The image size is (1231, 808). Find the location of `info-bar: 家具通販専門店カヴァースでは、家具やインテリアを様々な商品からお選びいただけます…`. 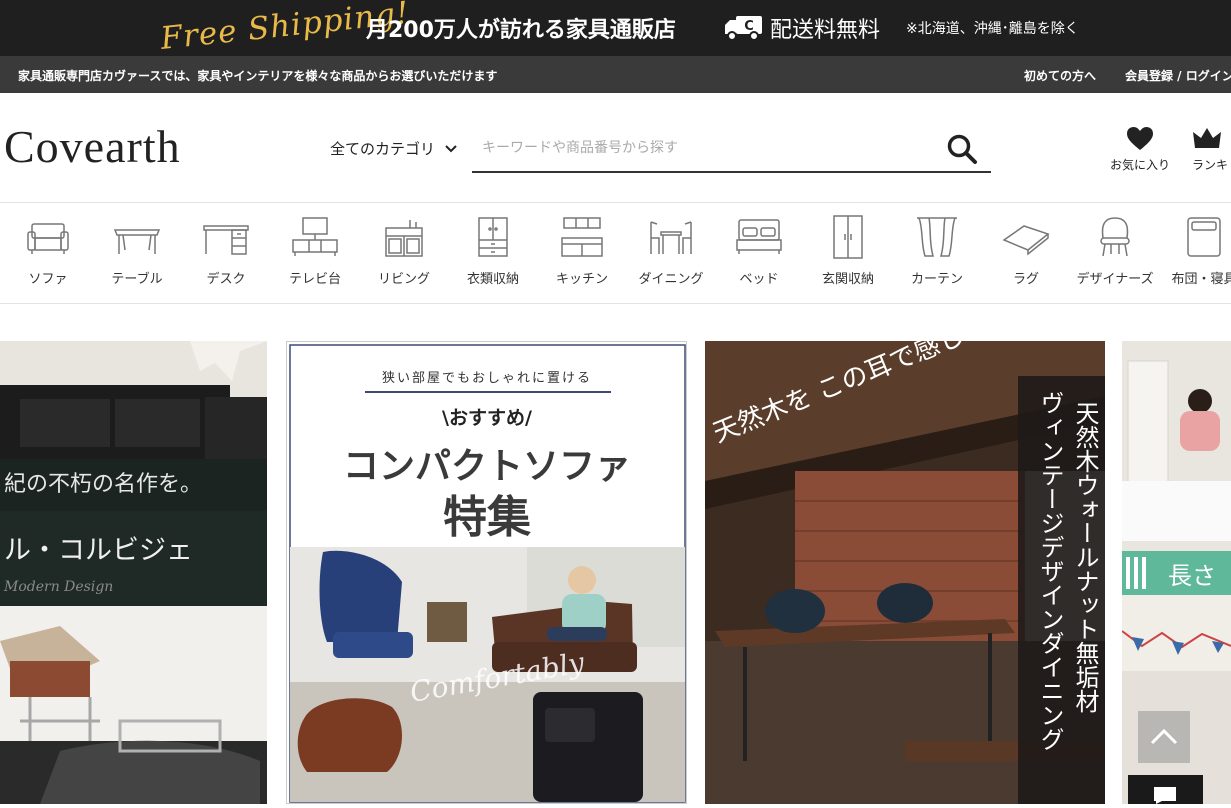

info-bar: 家具通販専門店カヴァースでは、家具やインテリアを様々な商品からお選びいただけます… is located at coordinates (615, 74).